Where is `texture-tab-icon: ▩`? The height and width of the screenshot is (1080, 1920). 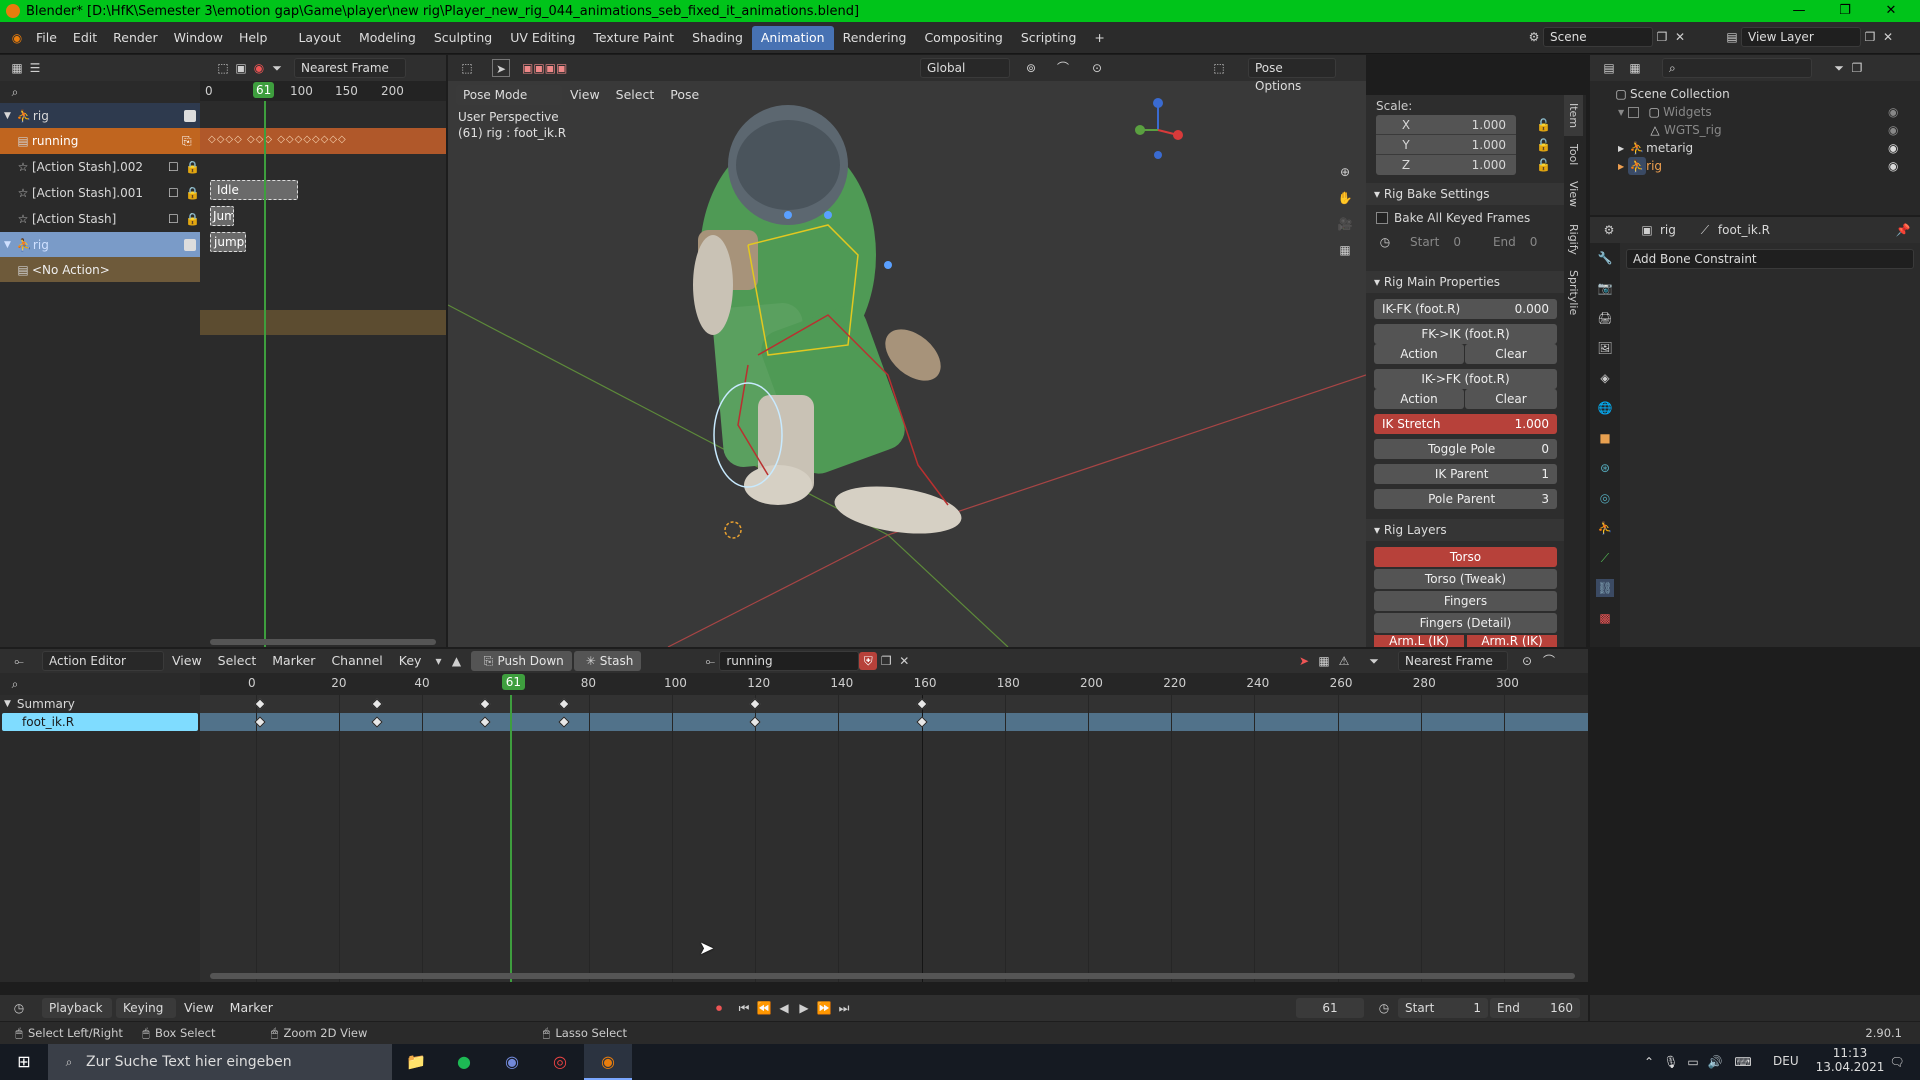 texture-tab-icon: ▩ is located at coordinates (1605, 618).